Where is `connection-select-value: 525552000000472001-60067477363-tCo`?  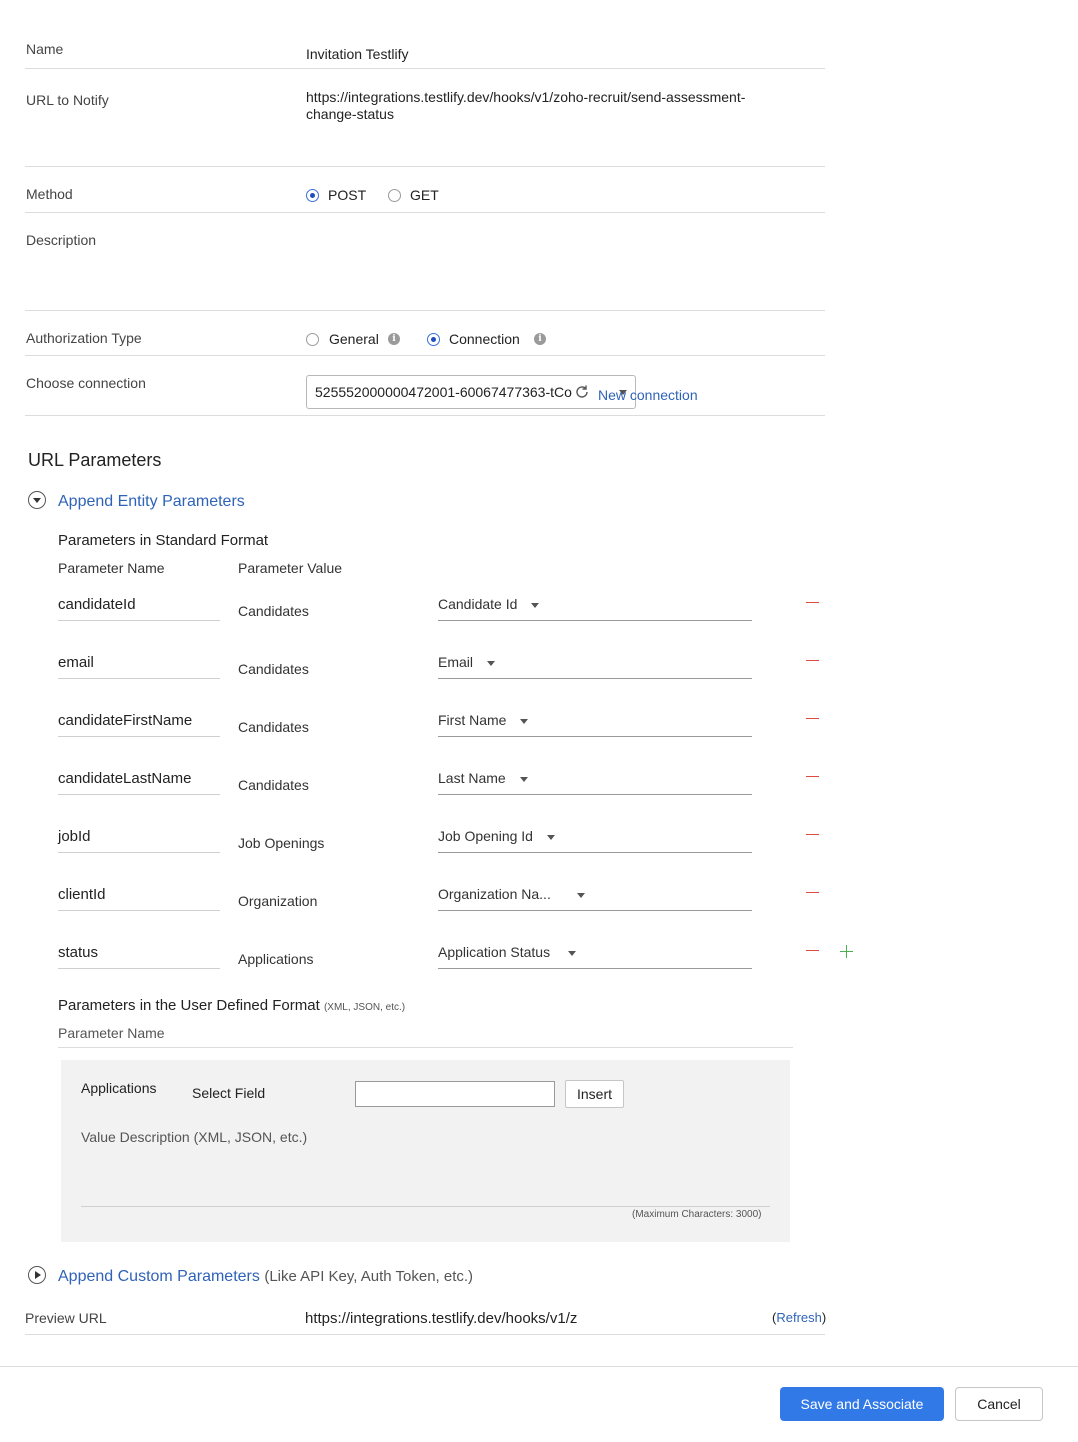 connection-select-value: 525552000000472001-60067477363-tCo is located at coordinates (443, 392).